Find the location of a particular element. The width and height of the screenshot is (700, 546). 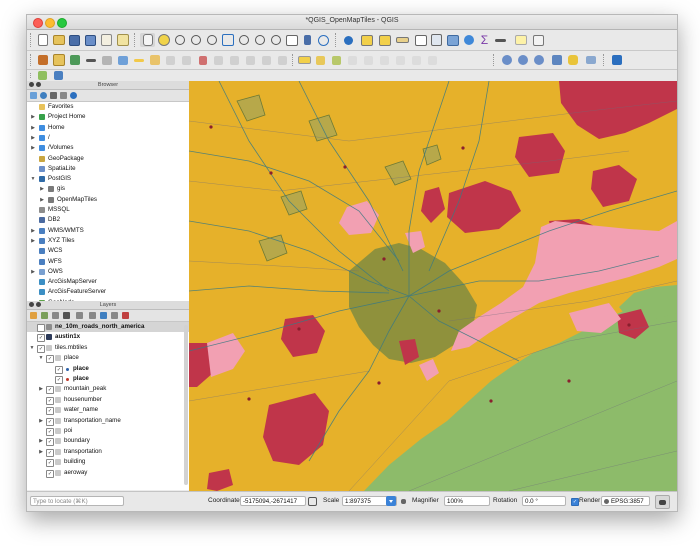

properties-icon is located at coordinates (73, 95).